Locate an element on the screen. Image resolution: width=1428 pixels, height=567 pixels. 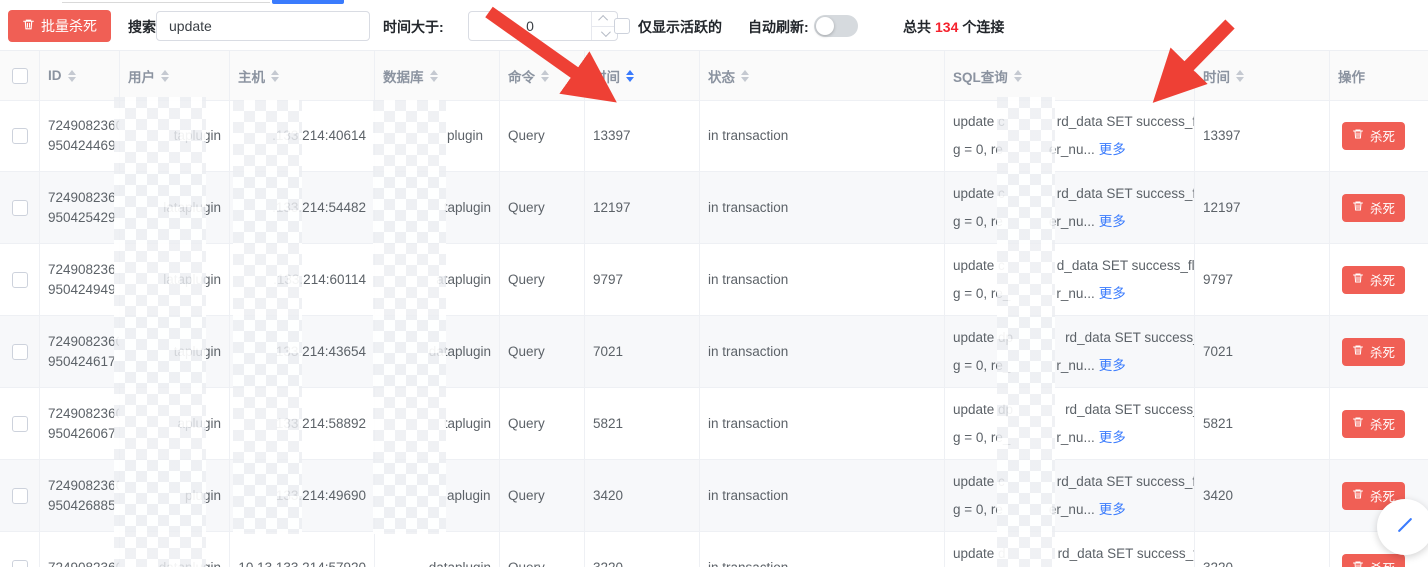
header-command: 命令 is located at coordinates (542, 76).